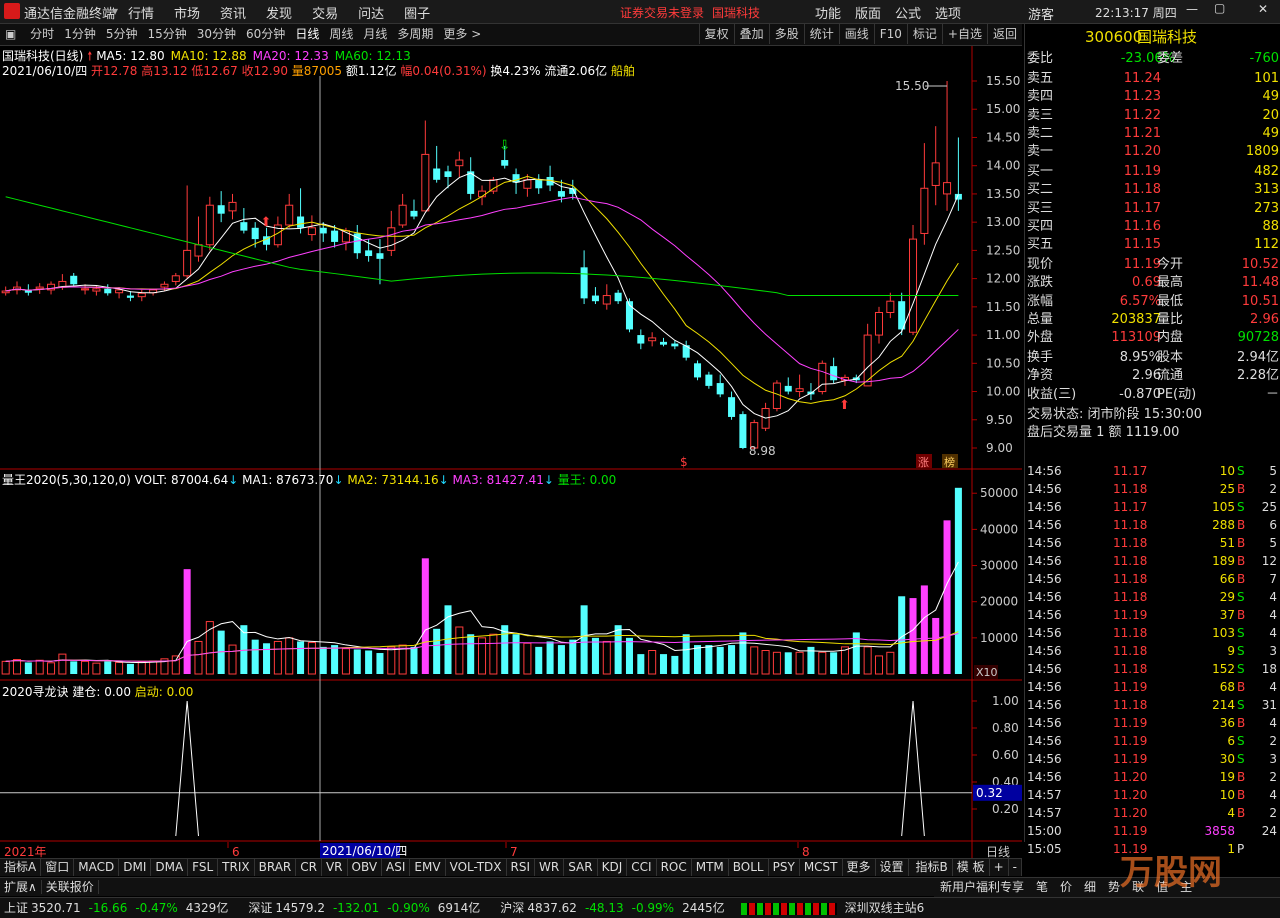 The image size is (1280, 918). Describe the element at coordinates (375, 34) in the screenshot. I see `period-tab: 月线` at that location.